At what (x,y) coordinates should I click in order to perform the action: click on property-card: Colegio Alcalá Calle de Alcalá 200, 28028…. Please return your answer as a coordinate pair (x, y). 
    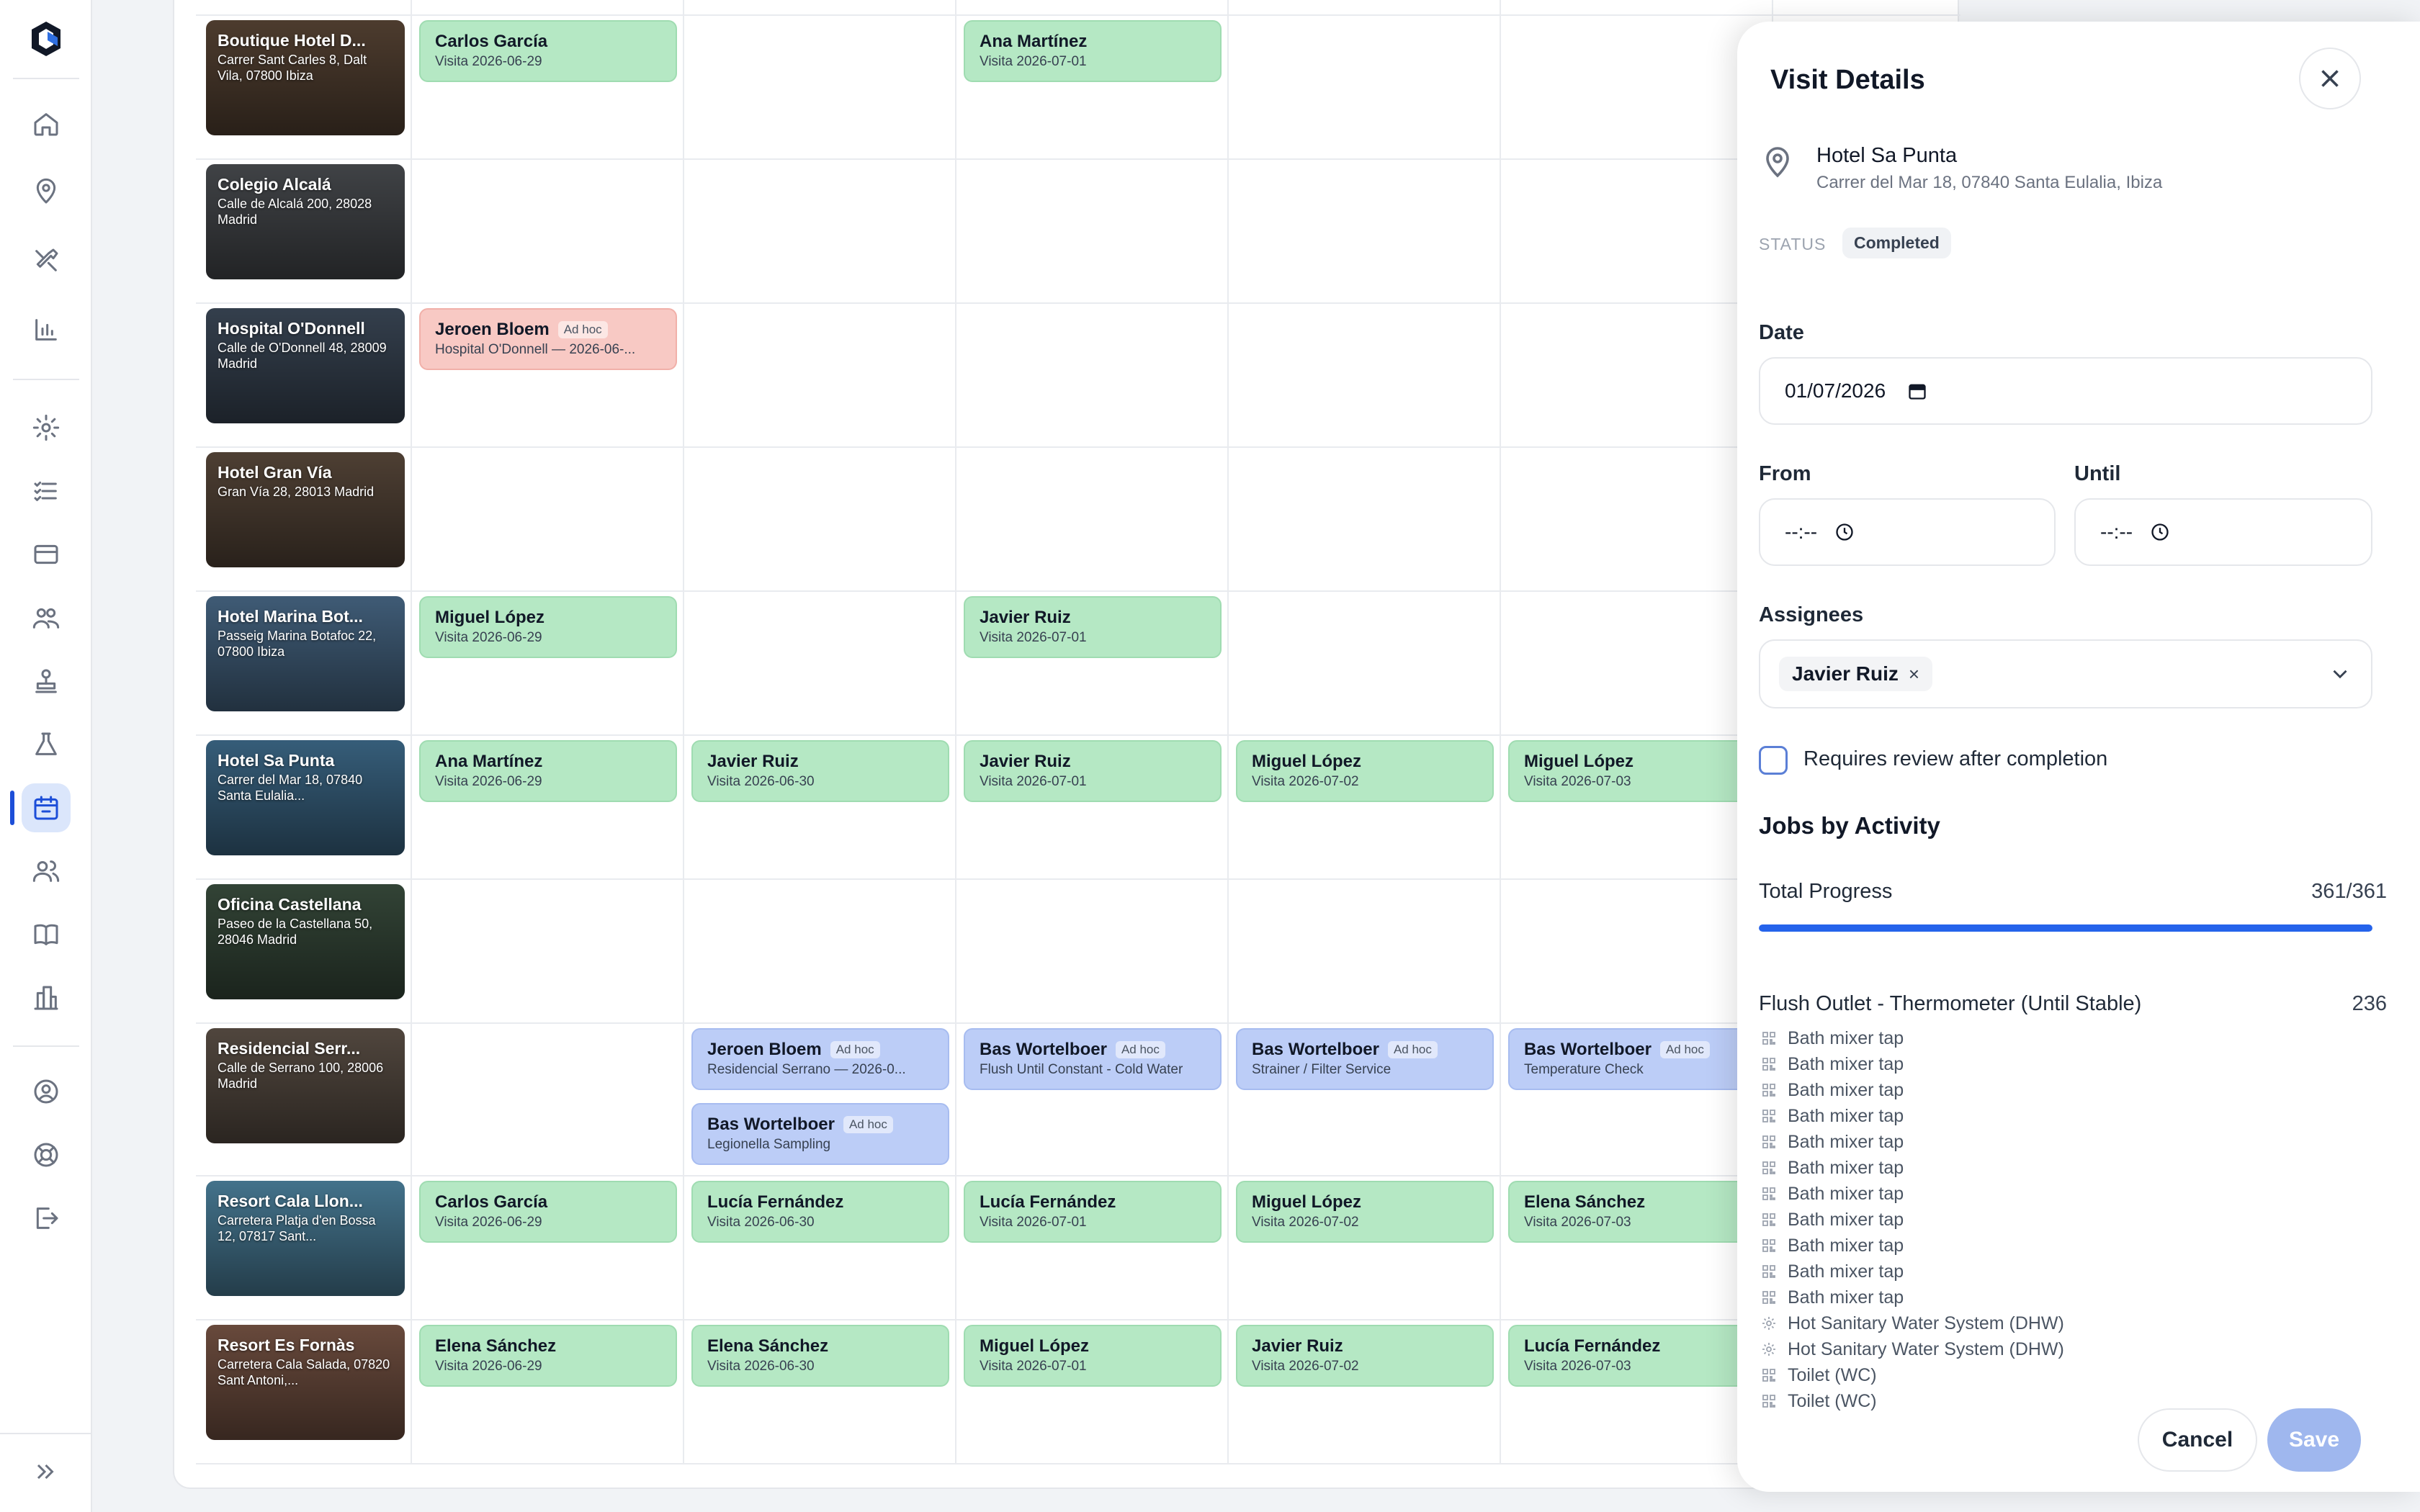
    Looking at the image, I should click on (305, 221).